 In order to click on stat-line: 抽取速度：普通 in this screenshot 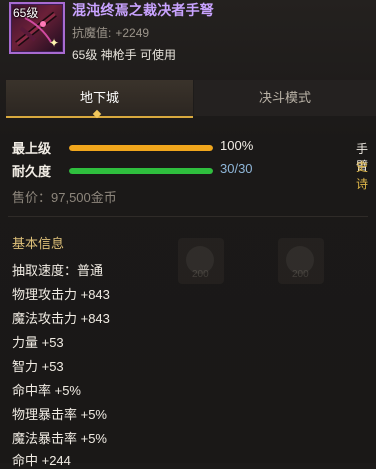, I will do `click(58, 270)`.